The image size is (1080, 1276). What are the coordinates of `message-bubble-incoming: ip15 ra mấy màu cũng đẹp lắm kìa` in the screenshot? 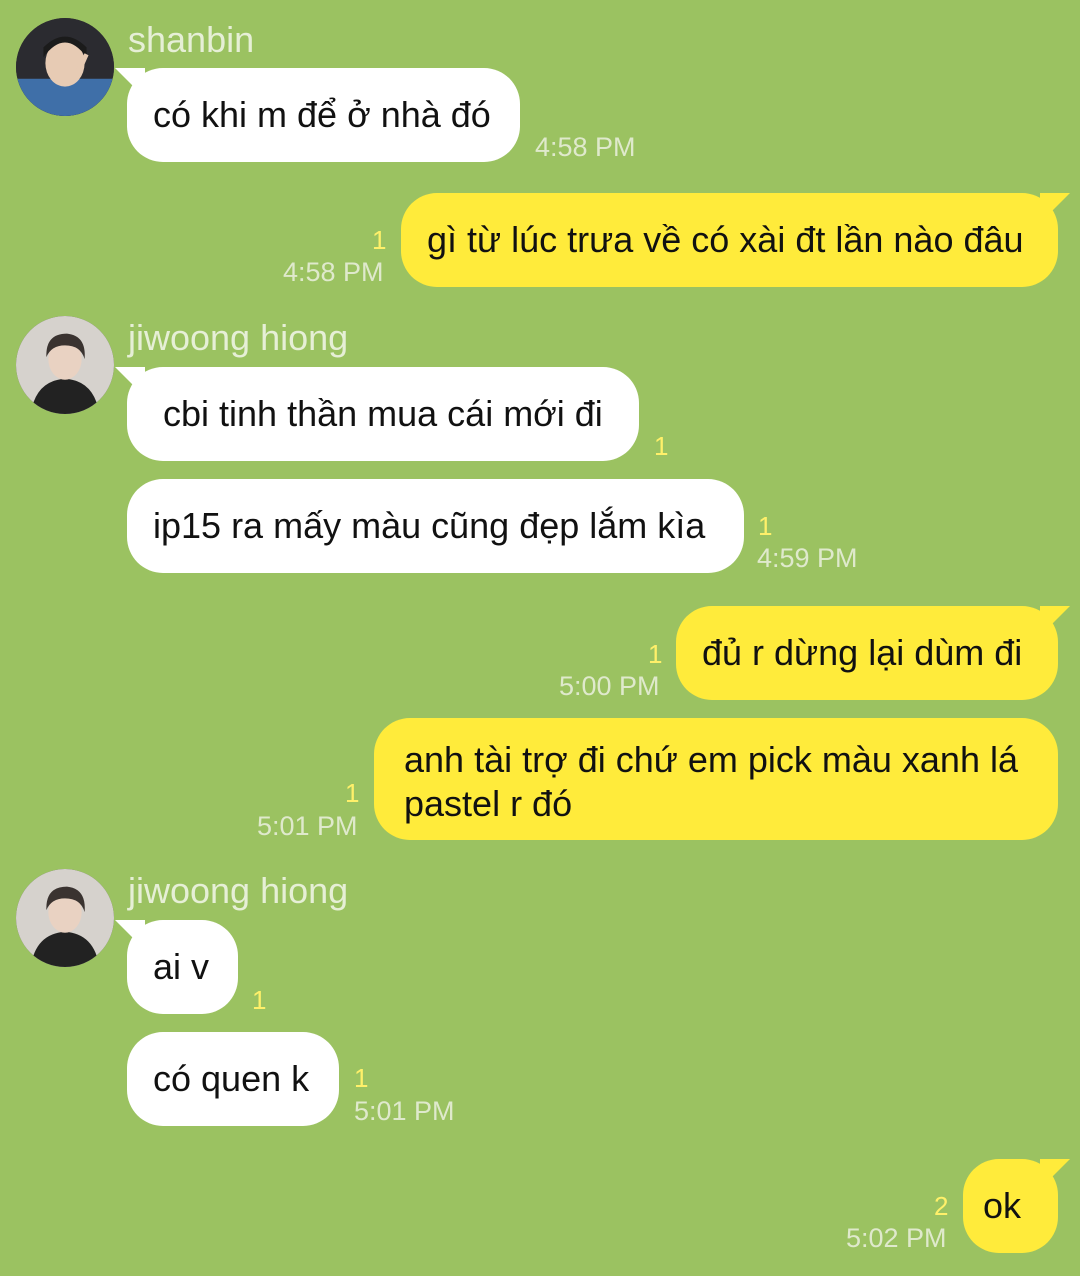 It's located at (435, 526).